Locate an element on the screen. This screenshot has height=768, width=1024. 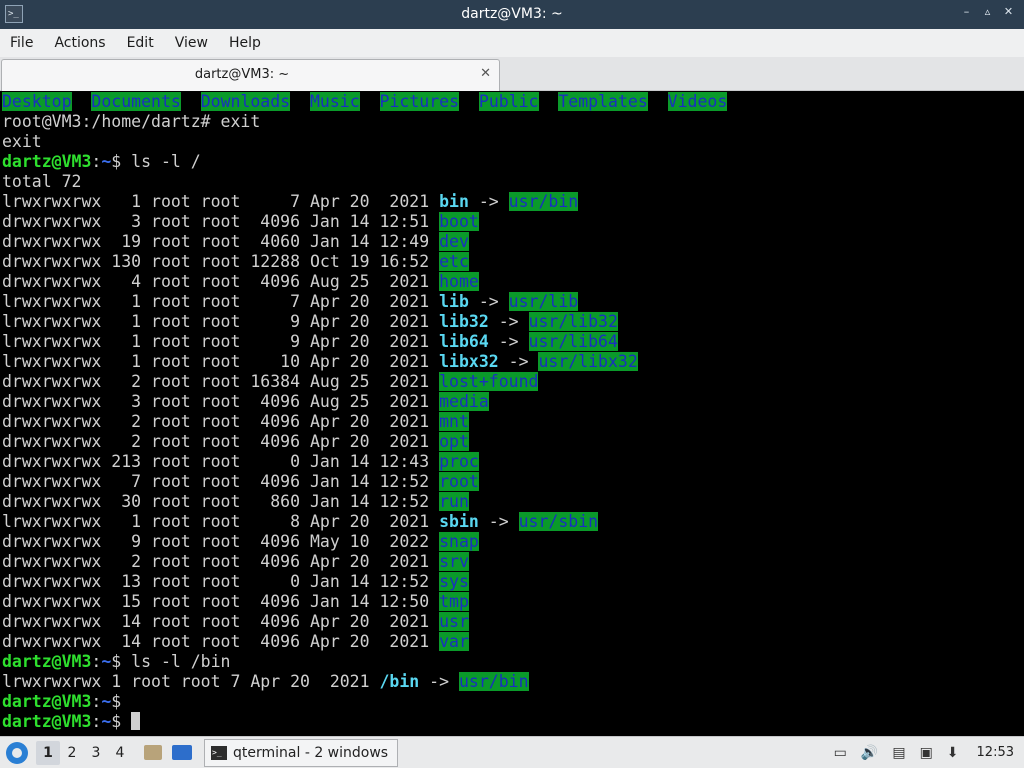
prompt-line: dartz@VM3:~$ ls -l / is located at coordinates (513, 162).